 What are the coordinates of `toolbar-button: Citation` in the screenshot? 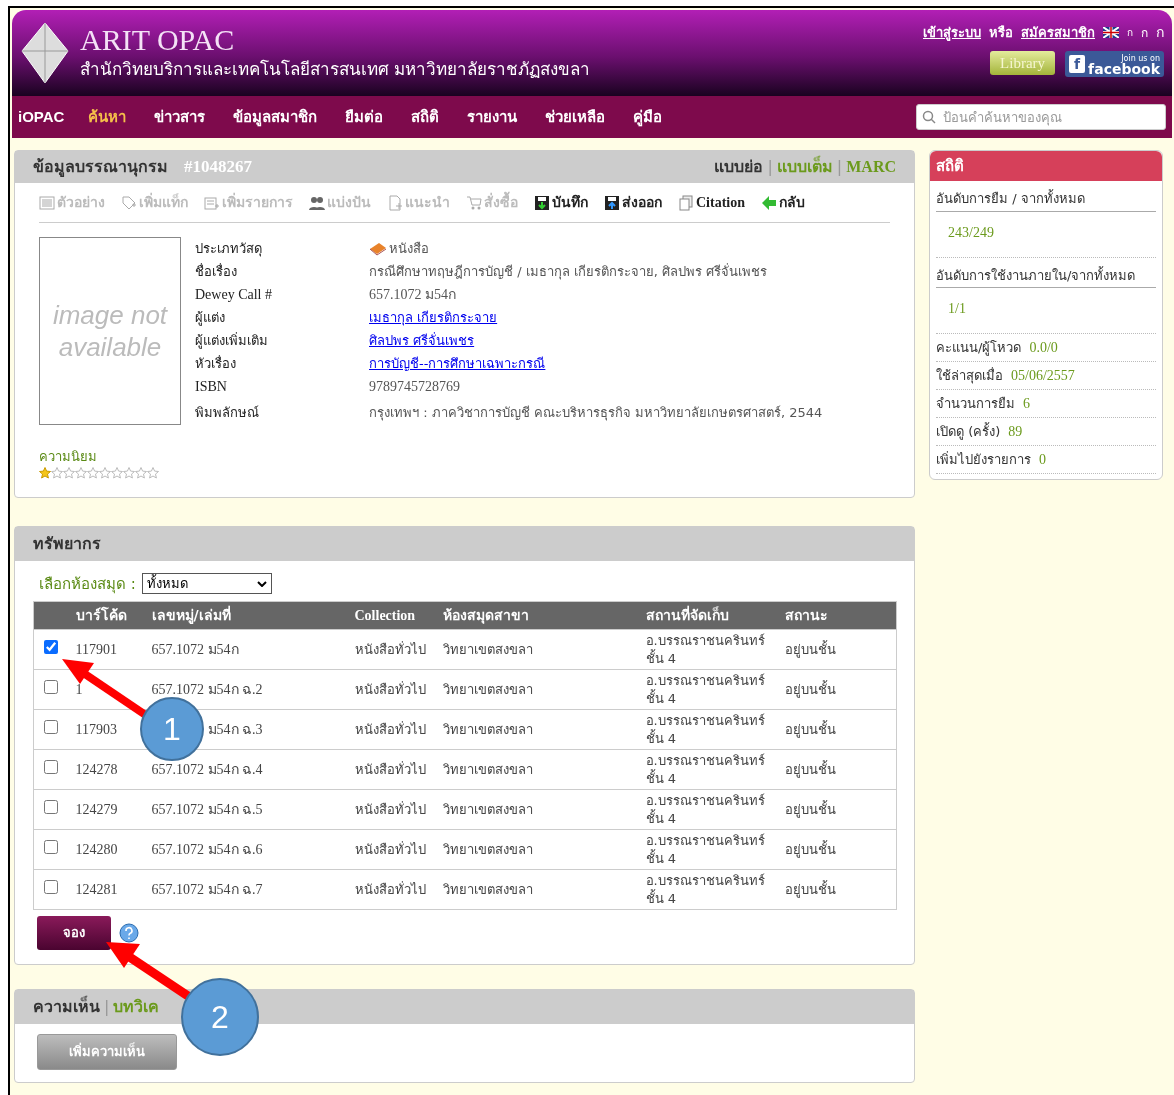 It's located at (711, 202).